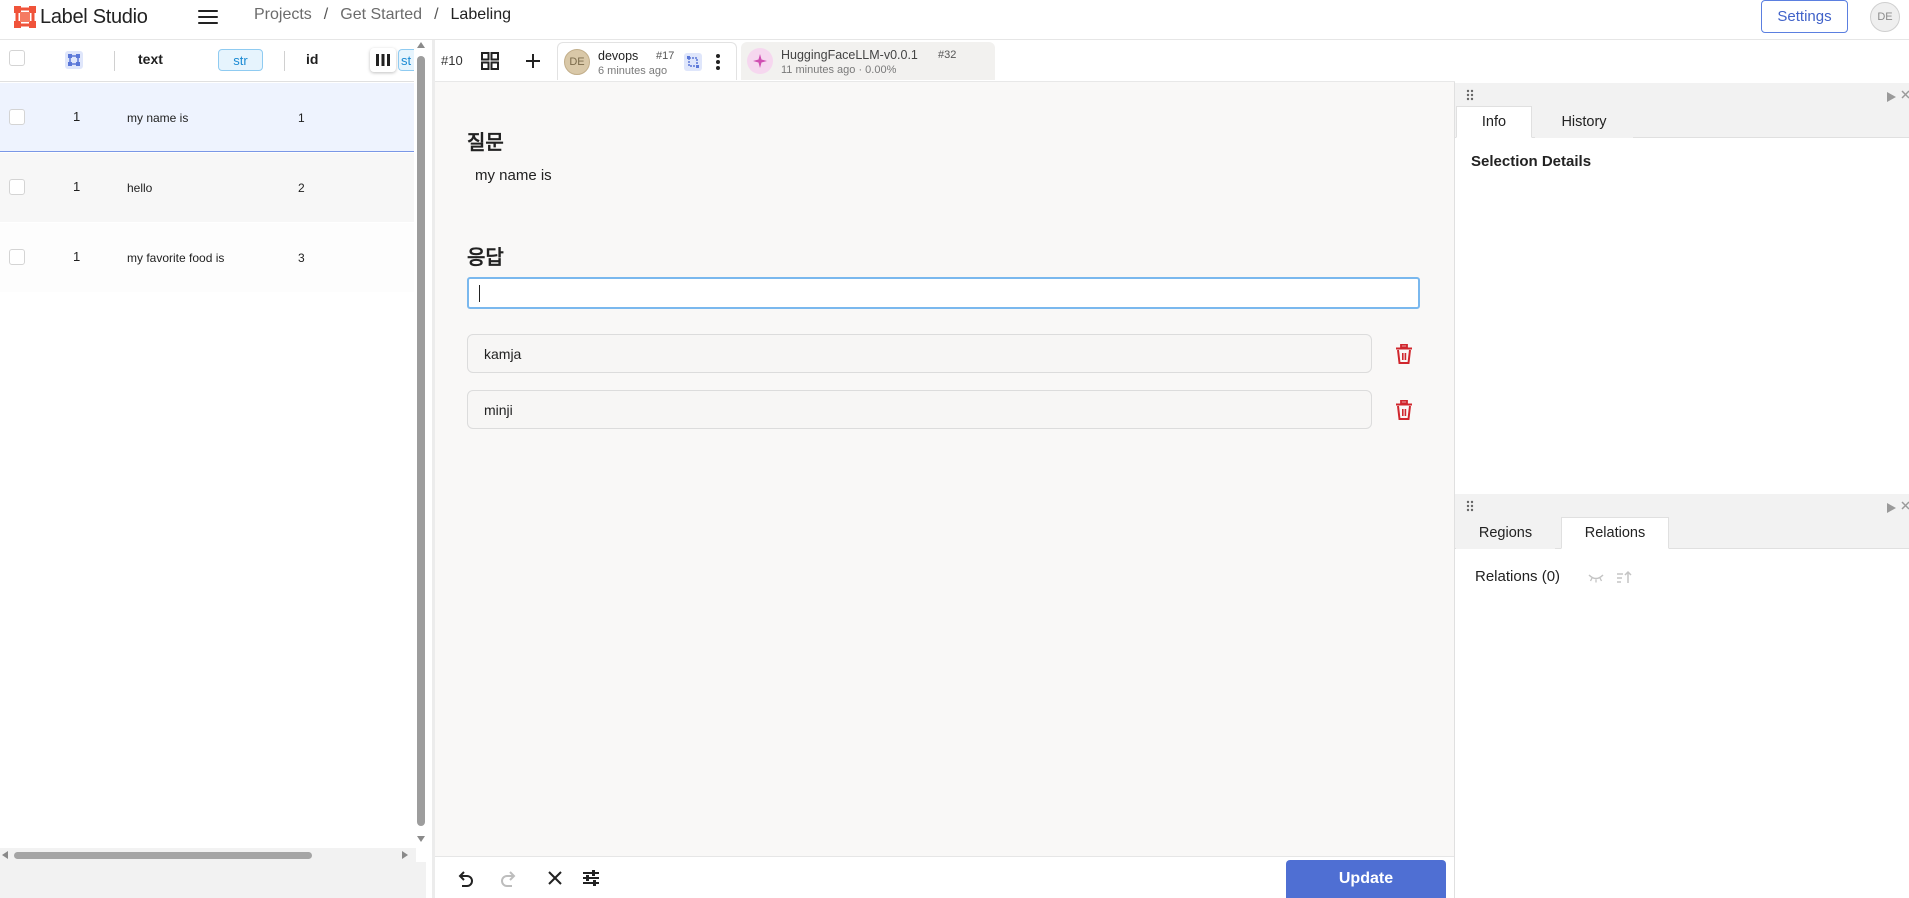 This screenshot has width=1909, height=898. What do you see at coordinates (839, 70) in the screenshot?
I see `prediction-time: 11 minutes ago · 0.00%` at bounding box center [839, 70].